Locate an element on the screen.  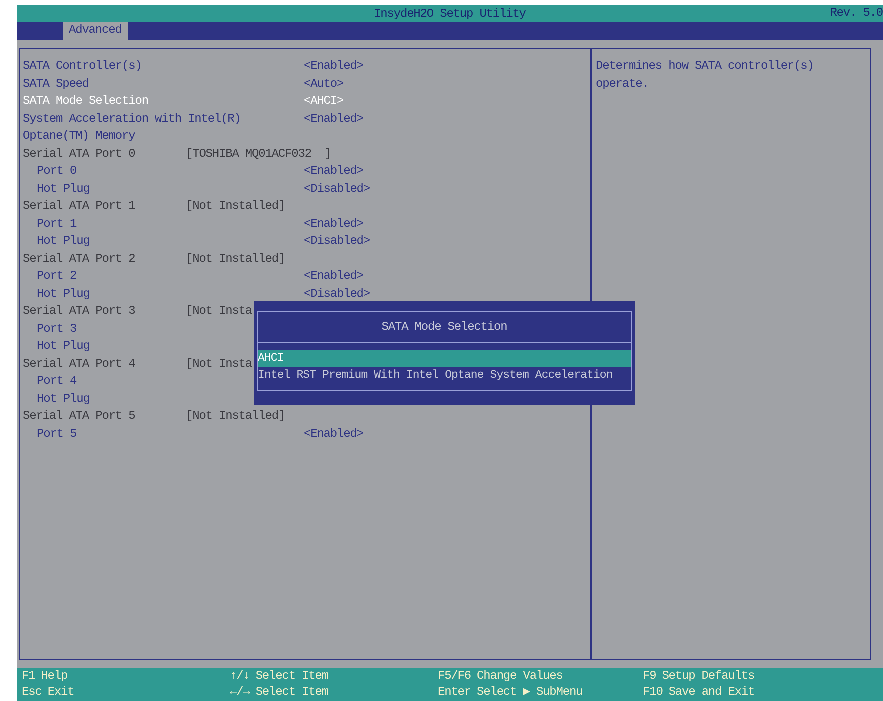
key-action: Exit is located at coordinates (61, 692).